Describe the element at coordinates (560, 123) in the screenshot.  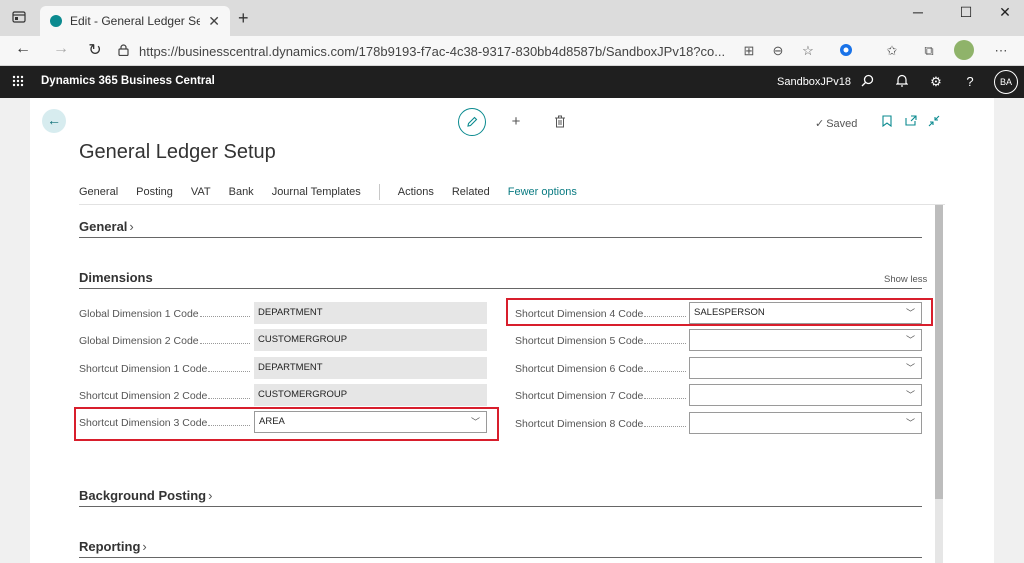
I see `delete-trash-icon` at that location.